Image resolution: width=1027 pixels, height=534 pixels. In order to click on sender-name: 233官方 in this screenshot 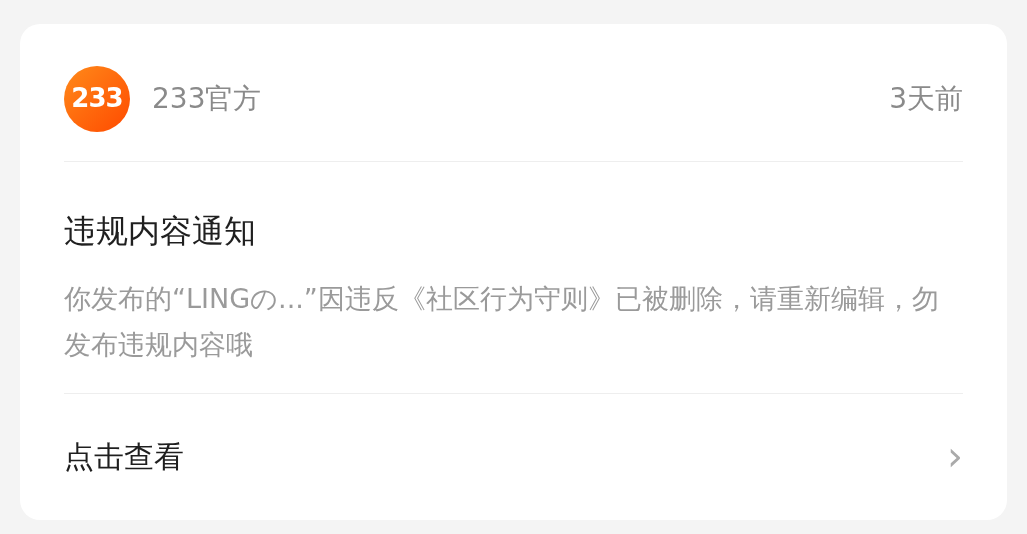, I will do `click(207, 98)`.